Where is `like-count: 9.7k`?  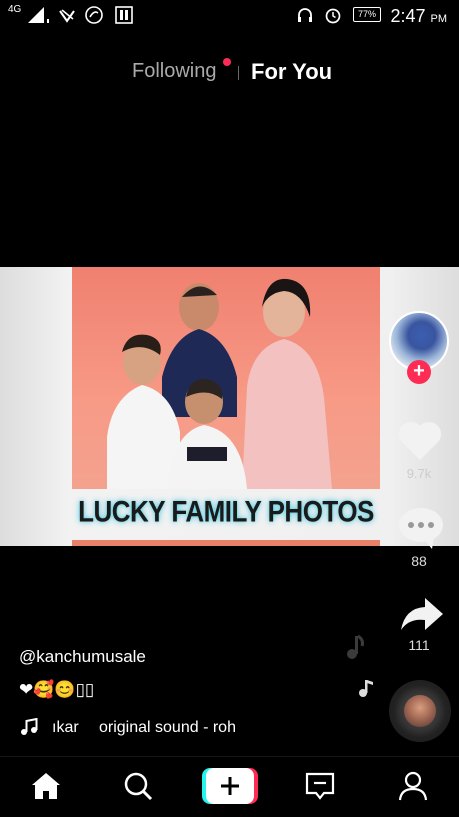
like-count: 9.7k is located at coordinates (419, 473).